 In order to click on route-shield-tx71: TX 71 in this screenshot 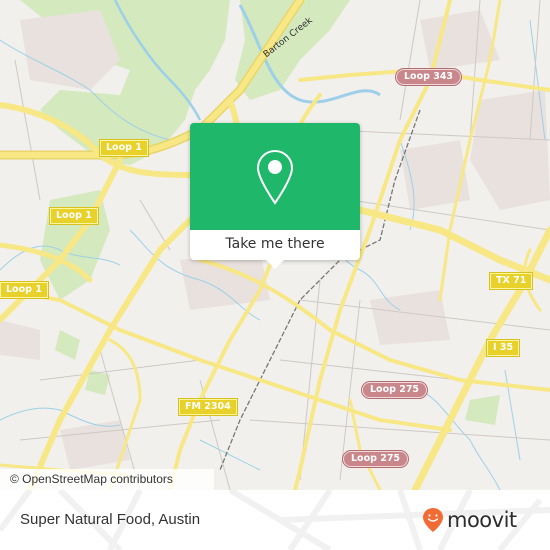, I will do `click(511, 281)`.